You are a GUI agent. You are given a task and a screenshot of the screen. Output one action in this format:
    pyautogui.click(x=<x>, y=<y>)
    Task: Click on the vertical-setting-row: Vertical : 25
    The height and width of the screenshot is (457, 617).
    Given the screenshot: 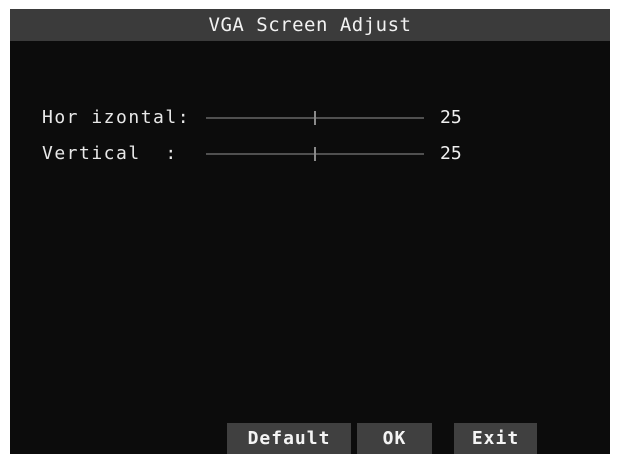 What is the action you would take?
    pyautogui.click(x=310, y=154)
    